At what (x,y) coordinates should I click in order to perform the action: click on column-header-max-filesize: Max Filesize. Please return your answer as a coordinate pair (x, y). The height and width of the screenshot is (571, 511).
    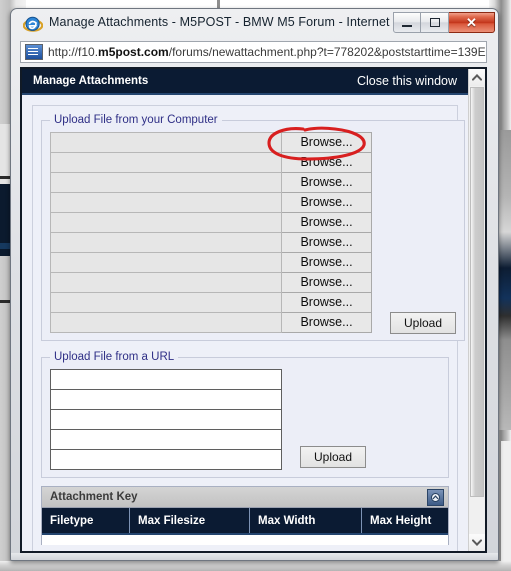
    Looking at the image, I should click on (190, 520).